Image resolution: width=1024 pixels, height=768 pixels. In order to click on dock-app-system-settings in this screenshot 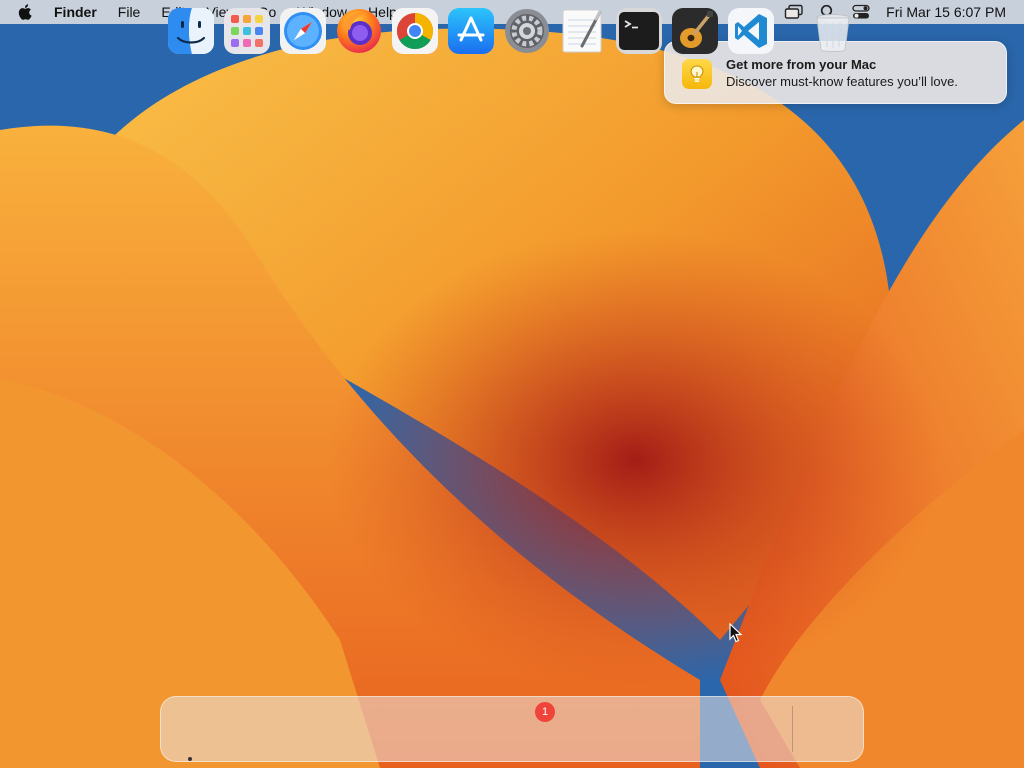, I will do `click(527, 31)`.